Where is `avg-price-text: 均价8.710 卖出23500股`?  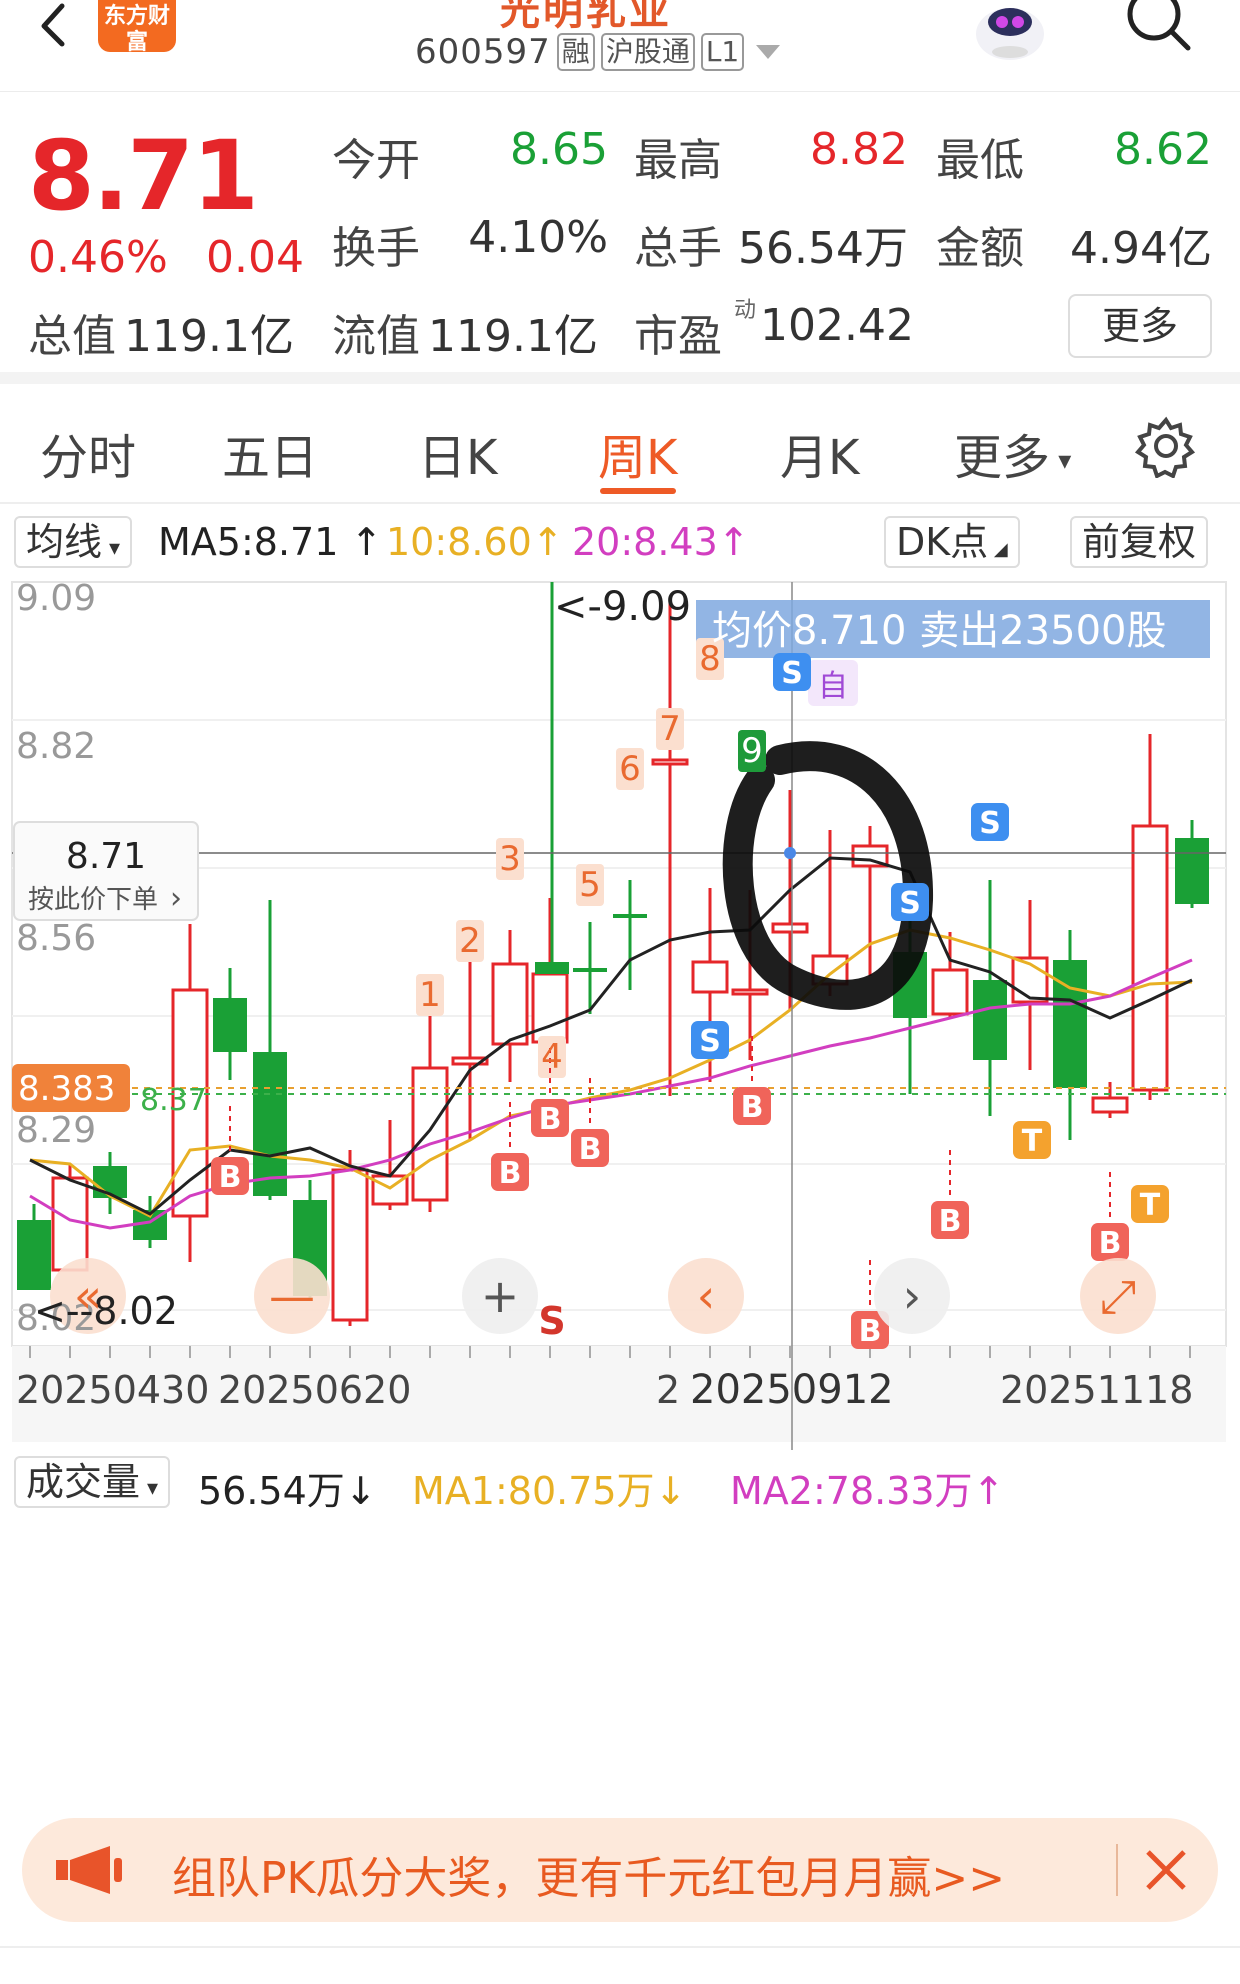
avg-price-text: 均价8.710 卖出23500股 is located at coordinates (939, 631).